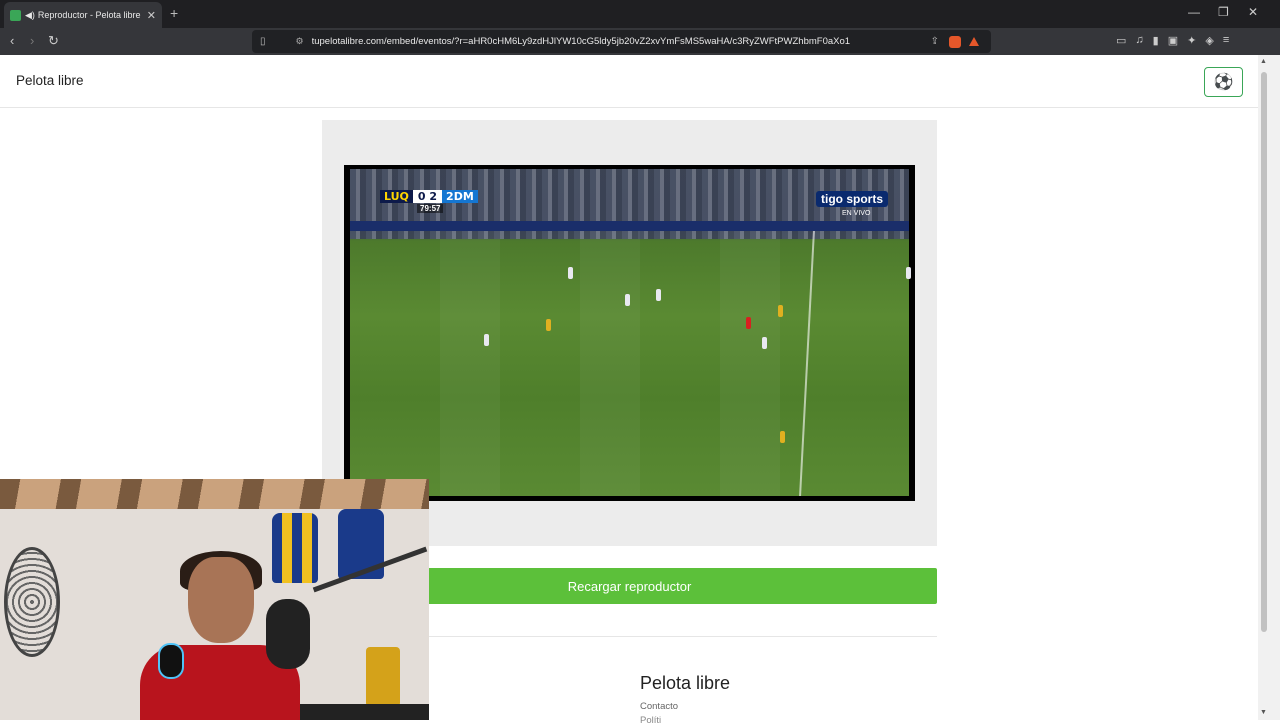  Describe the element at coordinates (32, 40) in the screenshot. I see `forward-icon: ›` at that location.